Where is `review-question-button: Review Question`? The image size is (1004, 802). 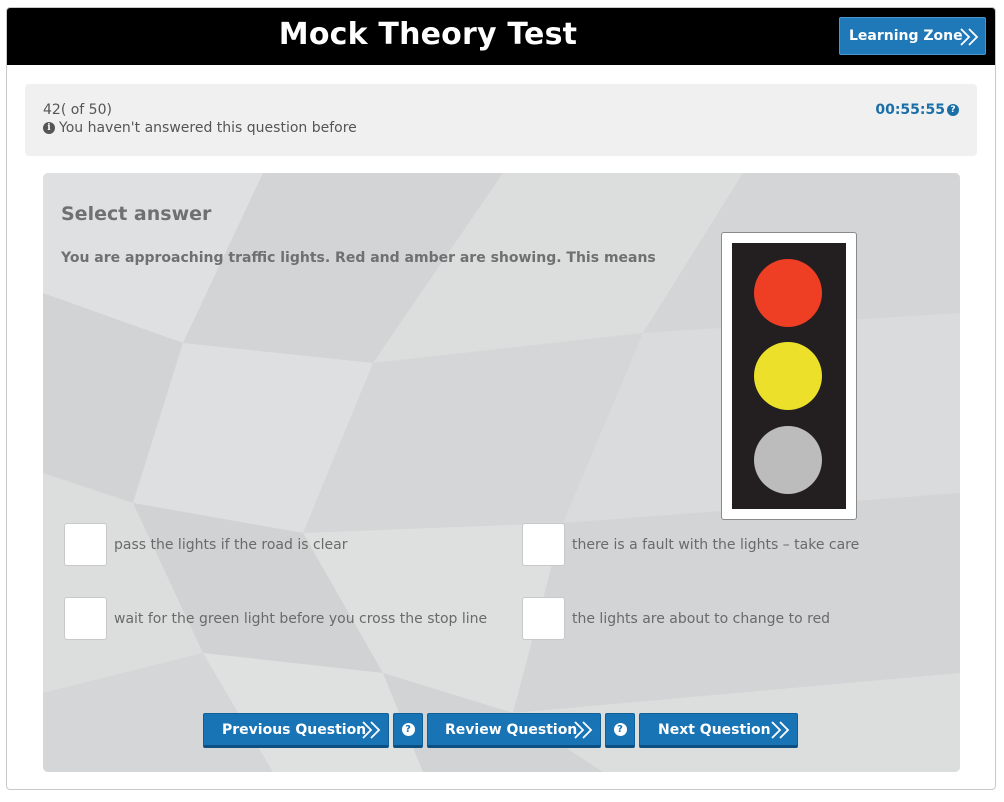 review-question-button: Review Question is located at coordinates (514, 730).